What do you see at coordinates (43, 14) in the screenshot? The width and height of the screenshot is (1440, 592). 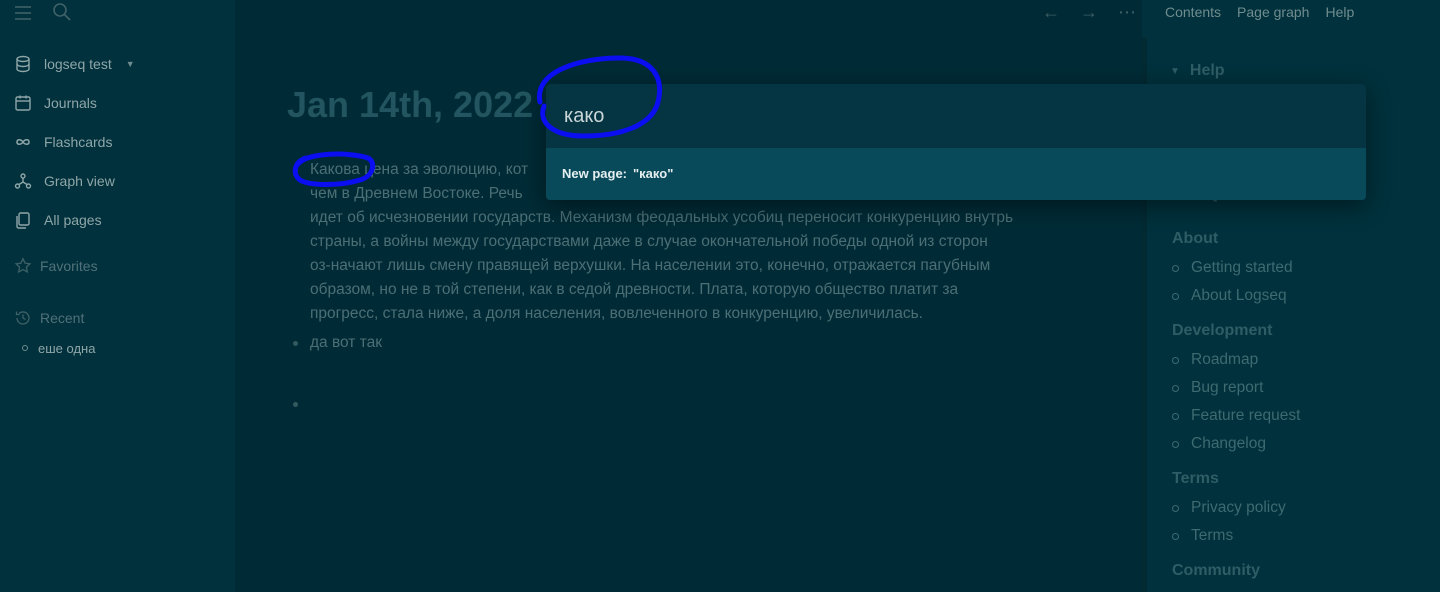 I see `sidebar-top-icons` at bounding box center [43, 14].